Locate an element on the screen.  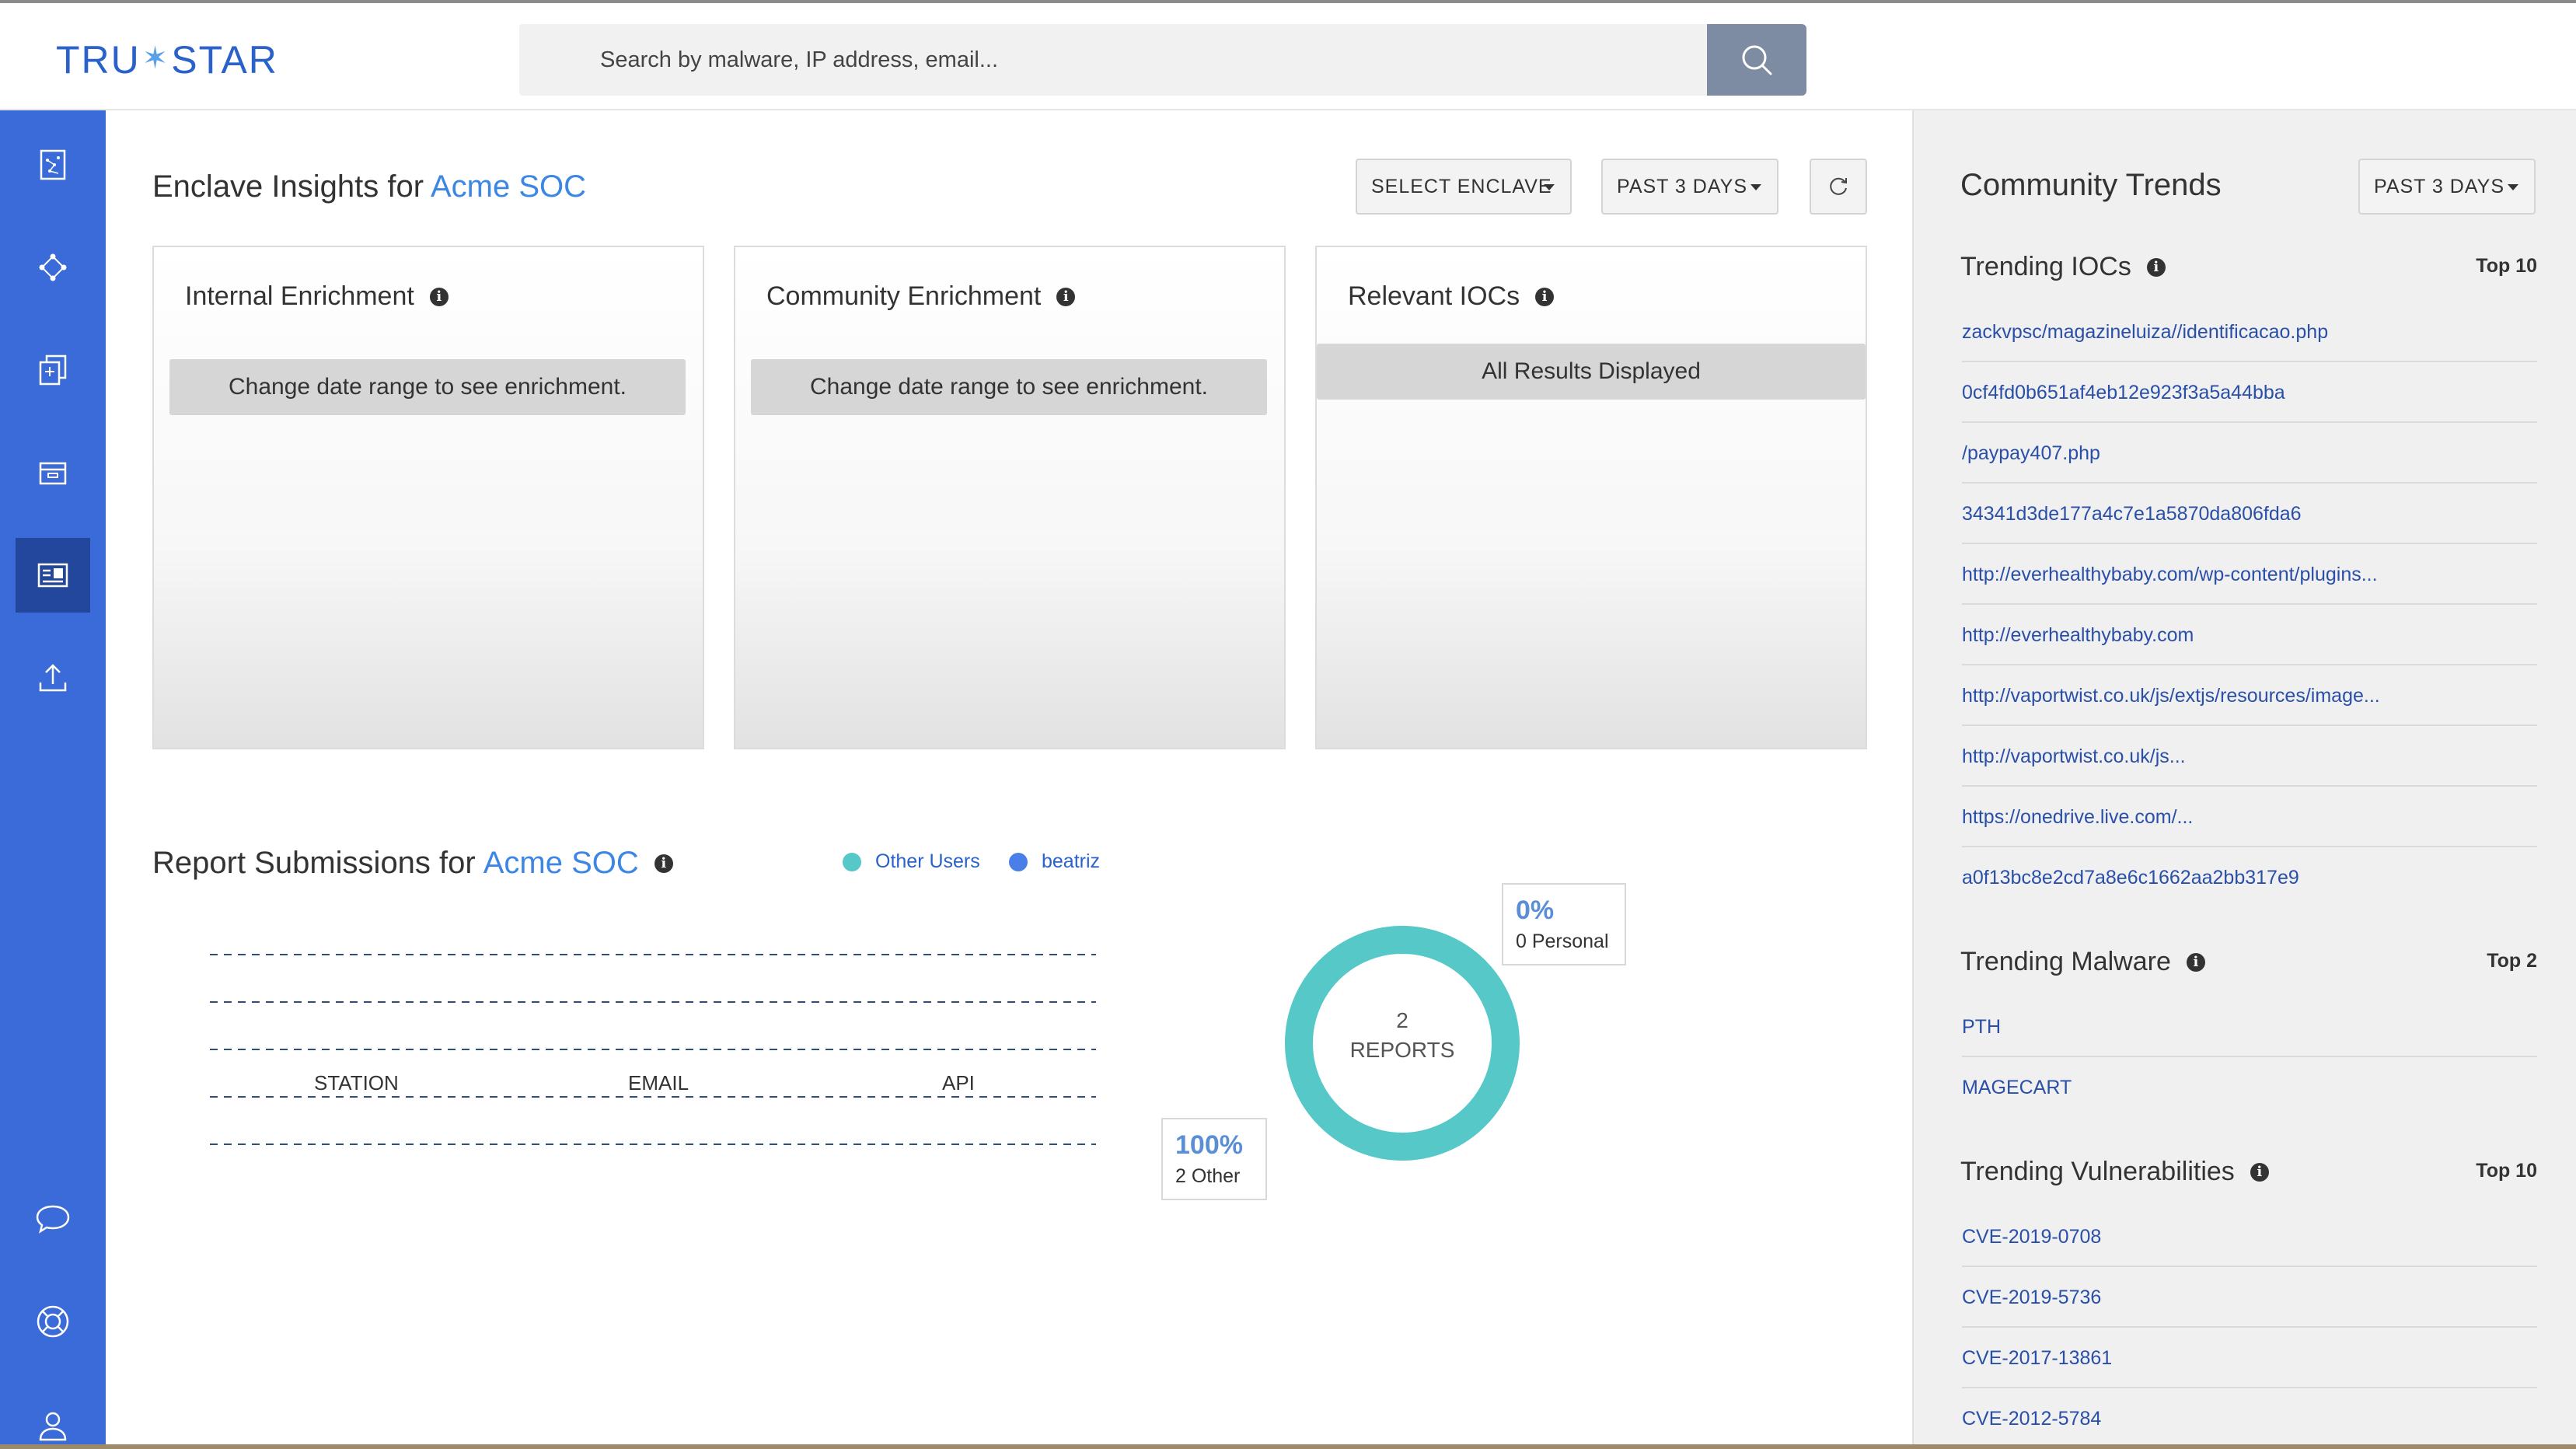
chat-bubble-icon is located at coordinates (53, 1219).